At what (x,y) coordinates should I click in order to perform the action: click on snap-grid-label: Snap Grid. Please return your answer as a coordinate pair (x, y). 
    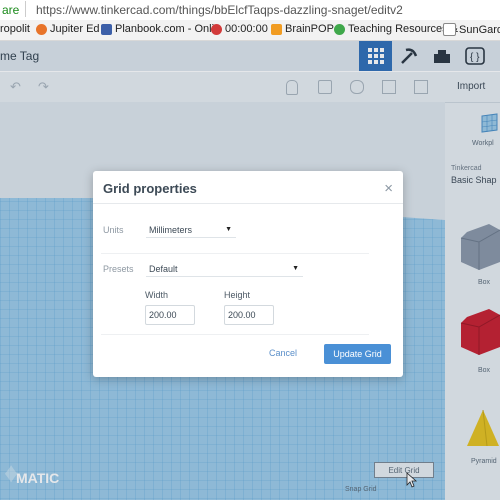
    Looking at the image, I should click on (361, 489).